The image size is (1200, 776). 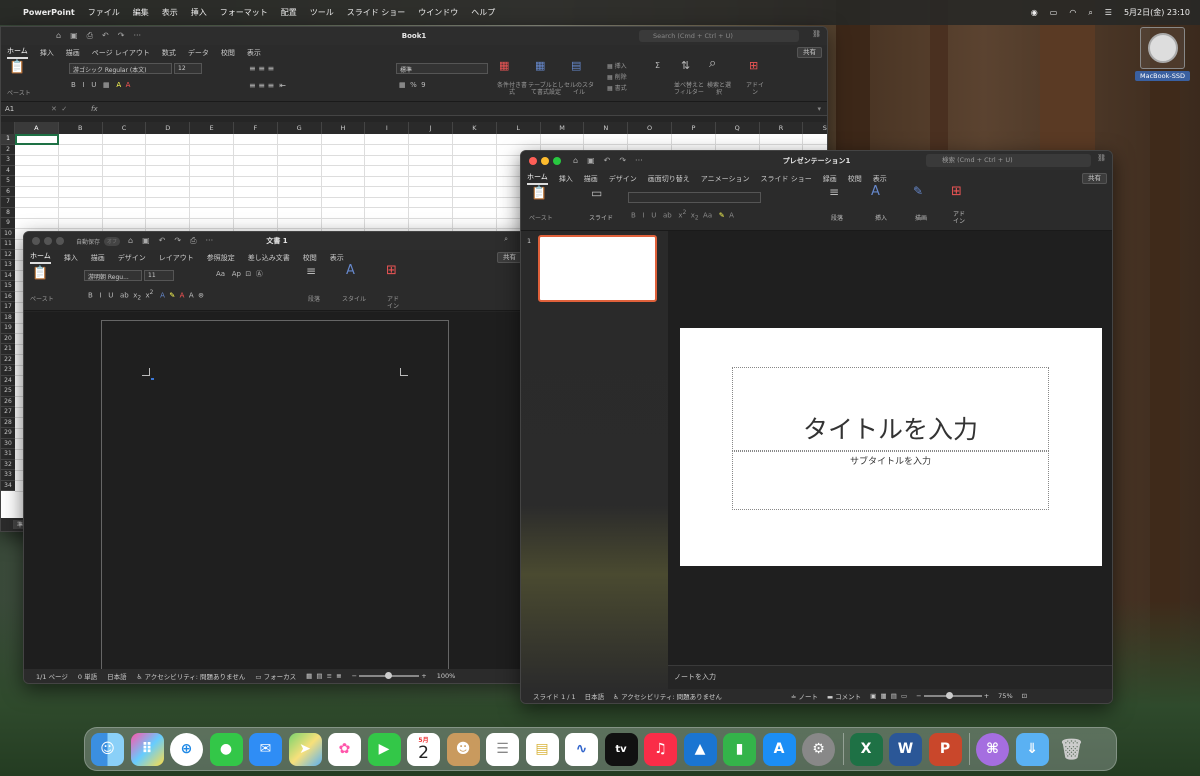 What do you see at coordinates (275, 676) in the screenshot?
I see `focus-button: ▭ フォーカス` at bounding box center [275, 676].